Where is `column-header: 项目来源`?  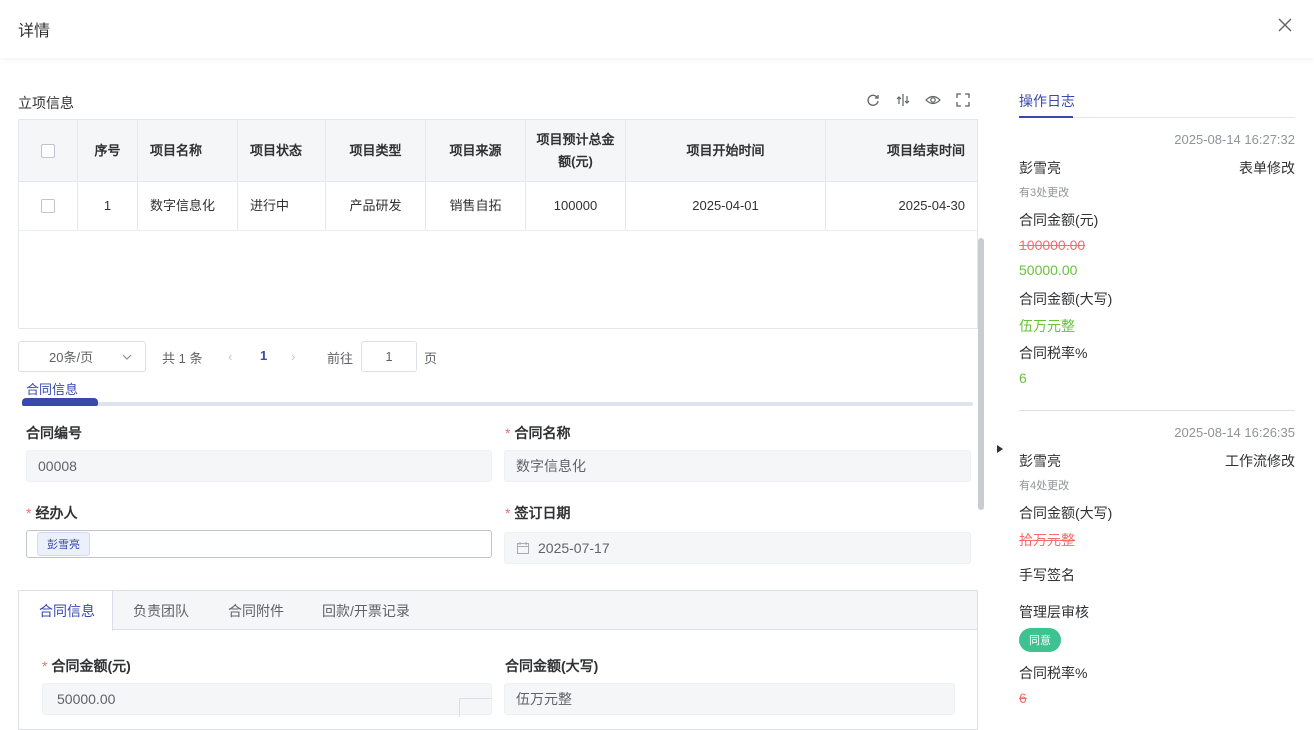
column-header: 项目来源 is located at coordinates (476, 150).